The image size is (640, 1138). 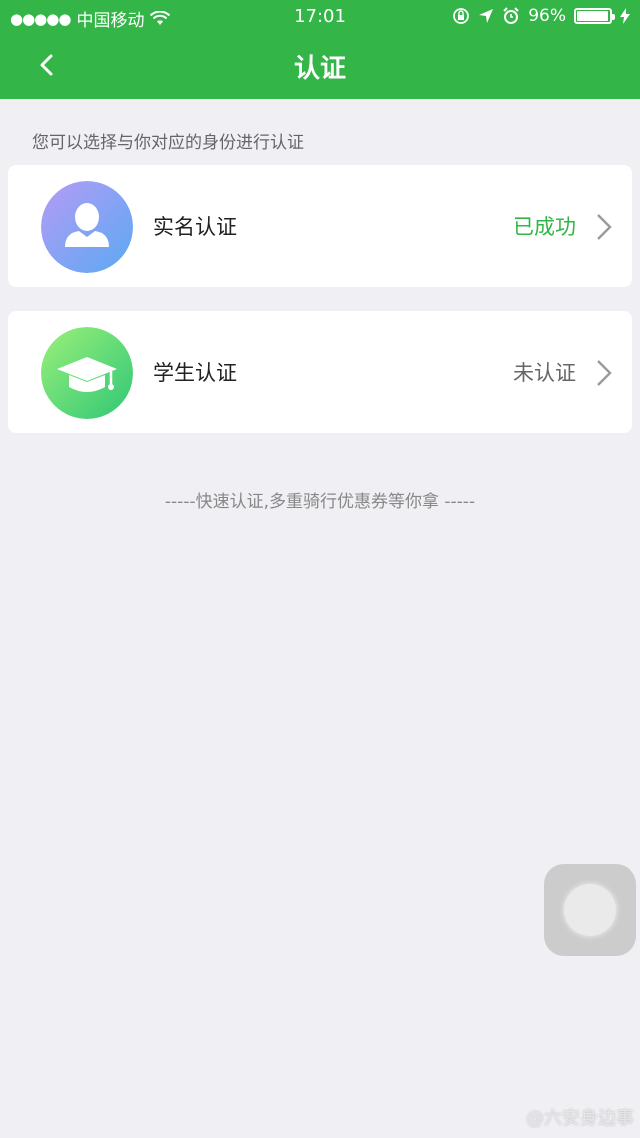 What do you see at coordinates (320, 226) in the screenshot?
I see `real-name-verification-item: 实名认证 已成功` at bounding box center [320, 226].